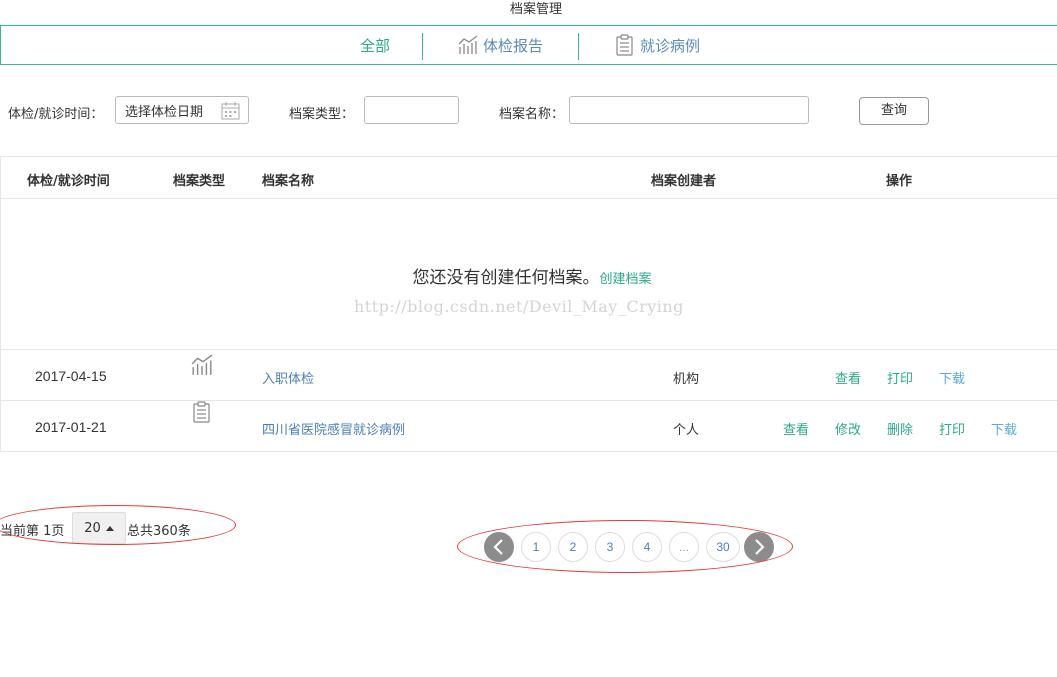 The width and height of the screenshot is (1057, 677). What do you see at coordinates (532, 114) in the screenshot?
I see `name-filter-label: 档案名称：` at bounding box center [532, 114].